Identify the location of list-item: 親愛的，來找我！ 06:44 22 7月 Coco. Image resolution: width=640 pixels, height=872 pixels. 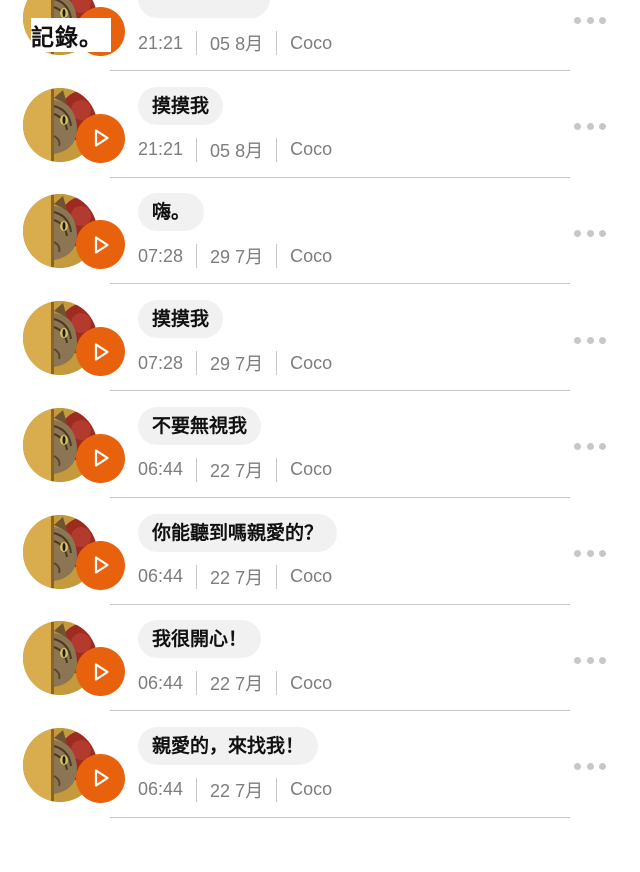
(320, 759).